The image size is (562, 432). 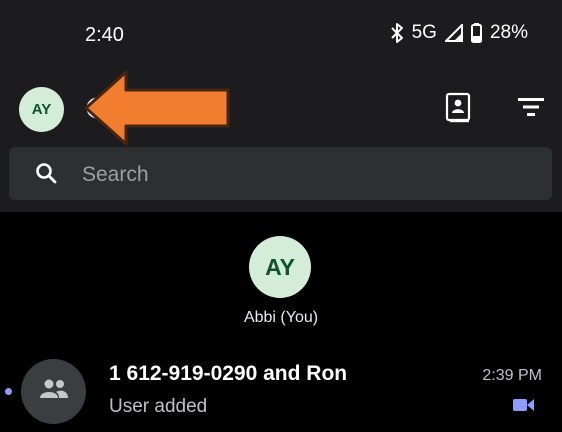 What do you see at coordinates (281, 317) in the screenshot?
I see `self-name: Abbi (You)` at bounding box center [281, 317].